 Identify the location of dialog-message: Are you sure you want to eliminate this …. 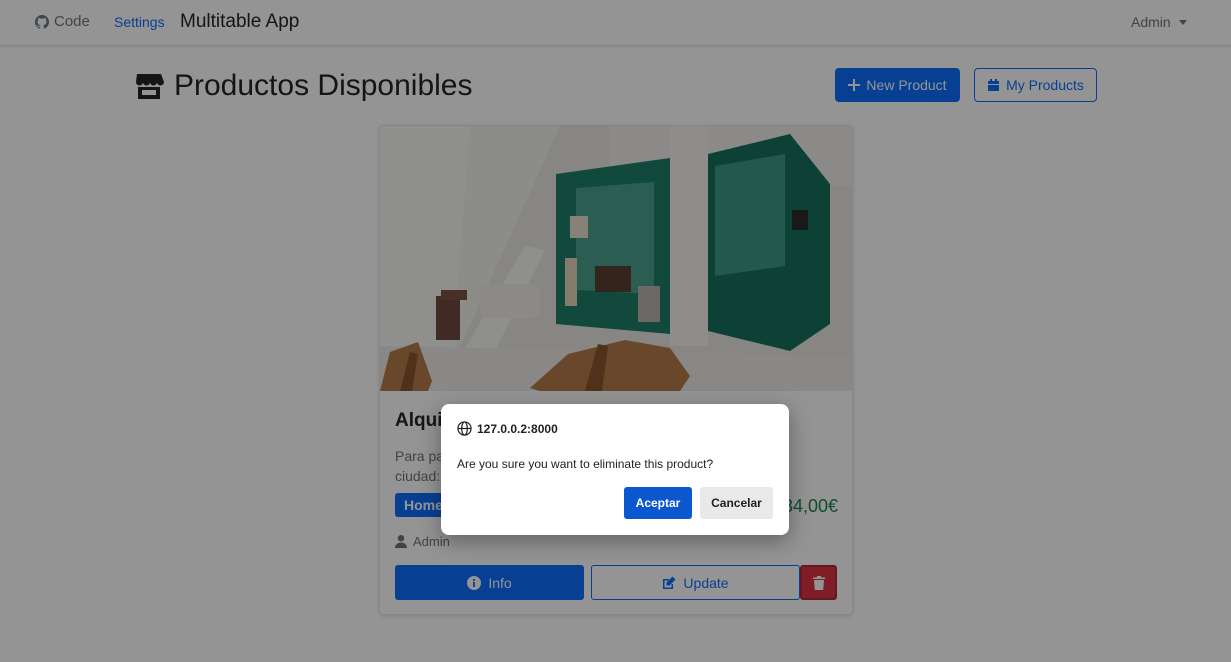
(585, 464).